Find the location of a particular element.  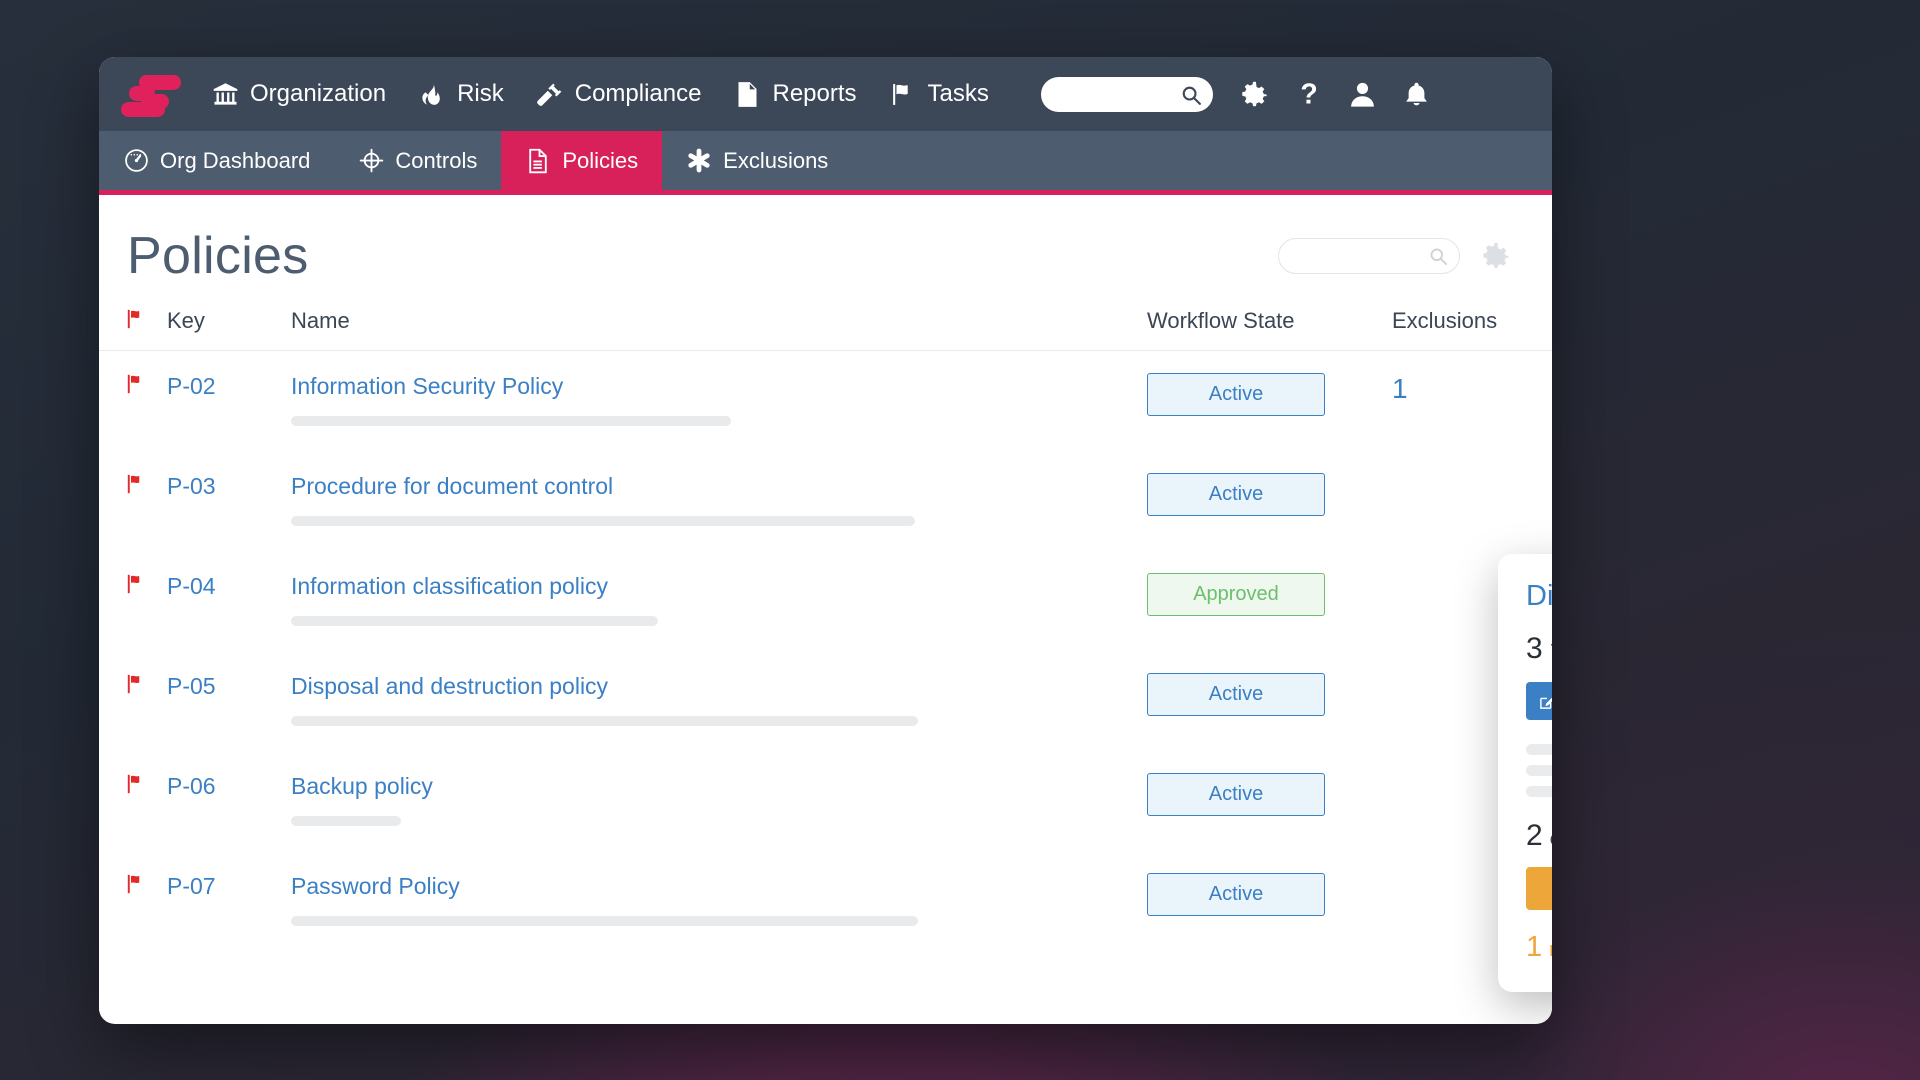

tab-exclusions: Exclusions is located at coordinates (757, 160).